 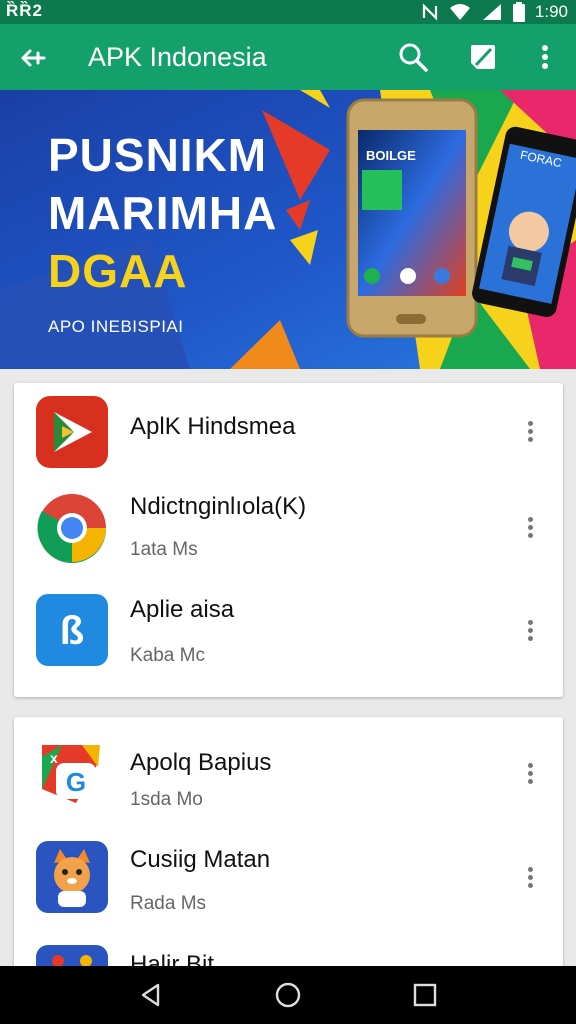 What do you see at coordinates (163, 213) in the screenshot?
I see `banner-headline-line-2: MARIMHA` at bounding box center [163, 213].